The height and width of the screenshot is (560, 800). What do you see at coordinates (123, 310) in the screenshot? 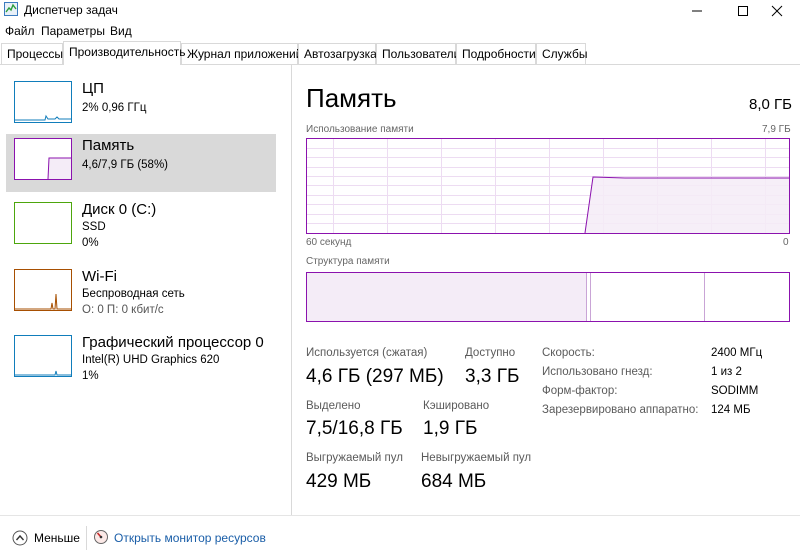
I see `resource-detail-2: О: 0 П: 0 кбит/с` at bounding box center [123, 310].